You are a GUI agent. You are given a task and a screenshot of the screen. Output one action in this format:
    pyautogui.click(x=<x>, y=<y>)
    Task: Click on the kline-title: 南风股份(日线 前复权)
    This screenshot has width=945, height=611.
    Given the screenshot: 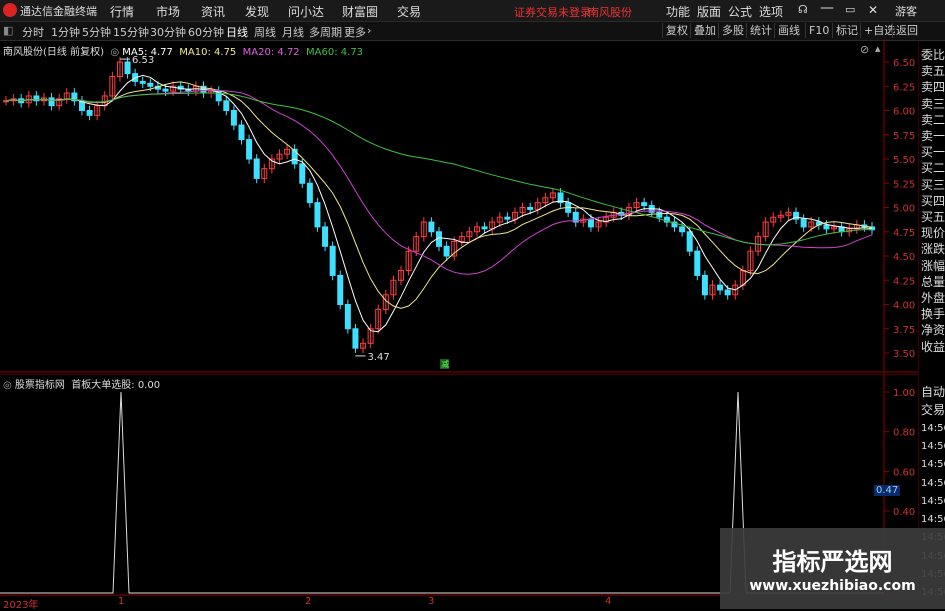 What is the action you would take?
    pyautogui.click(x=53, y=52)
    